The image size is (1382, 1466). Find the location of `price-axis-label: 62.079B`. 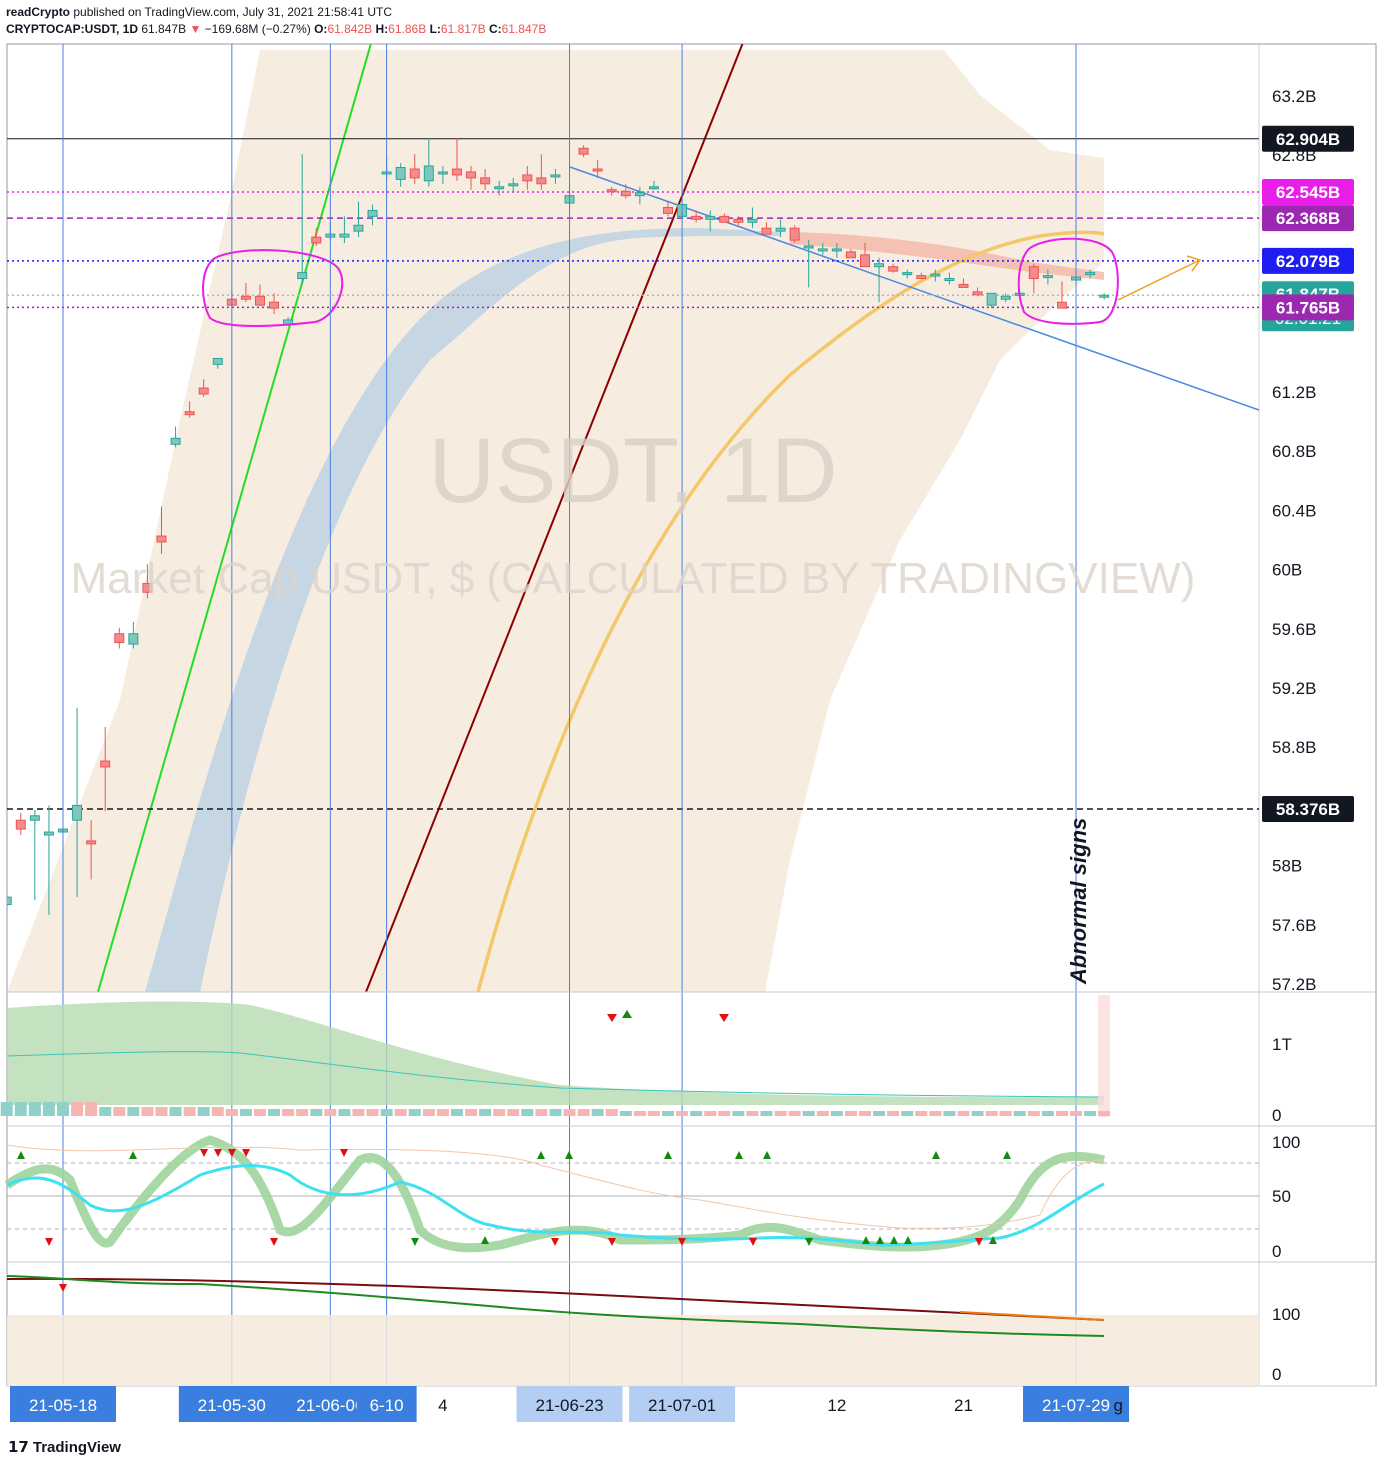

price-axis-label: 62.079B is located at coordinates (1308, 261).